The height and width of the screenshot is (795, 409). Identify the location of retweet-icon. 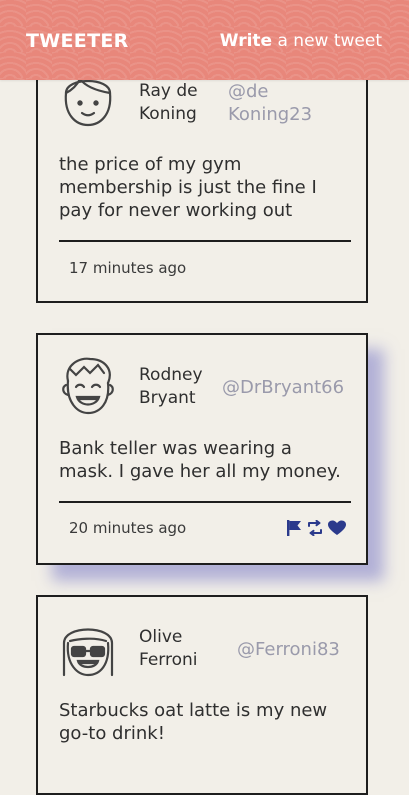
(315, 528).